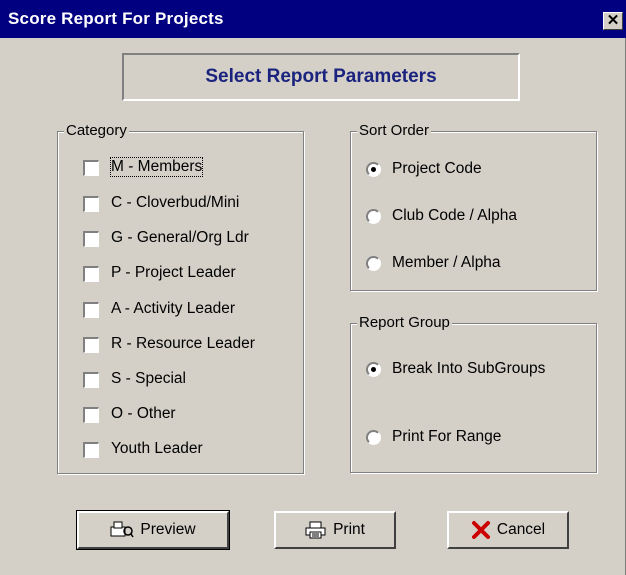 This screenshot has width=626, height=575. I want to click on checkbox-label: S - Special, so click(148, 378).